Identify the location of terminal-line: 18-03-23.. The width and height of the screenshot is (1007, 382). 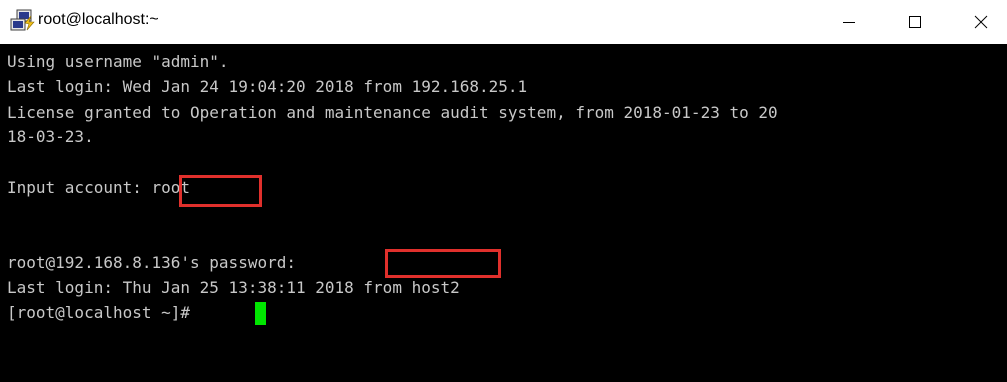
(50, 136).